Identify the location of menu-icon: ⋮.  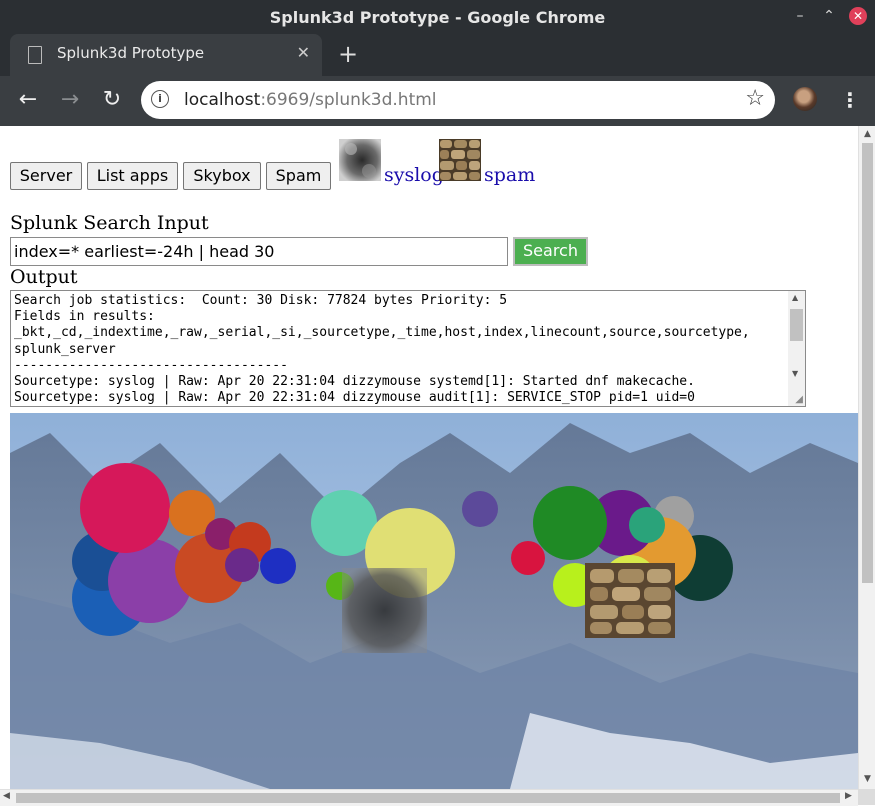
(850, 100).